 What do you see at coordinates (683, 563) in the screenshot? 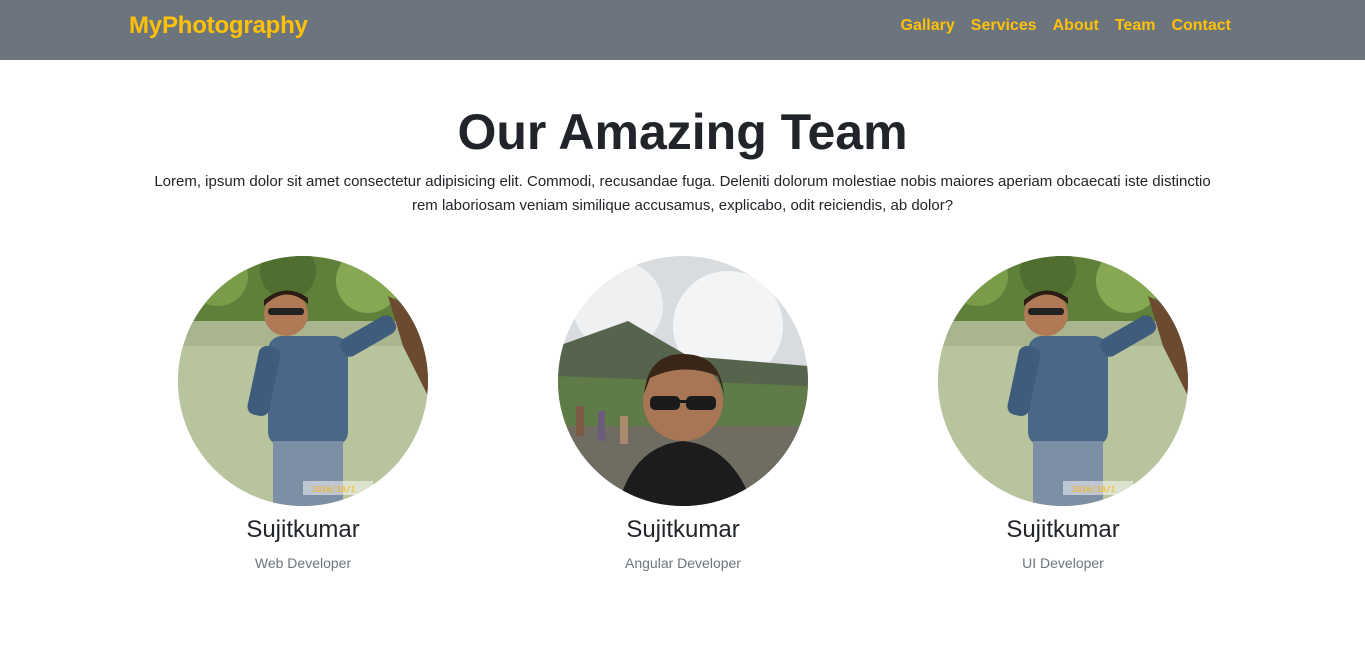
I see `member-role: Angular Developer` at bounding box center [683, 563].